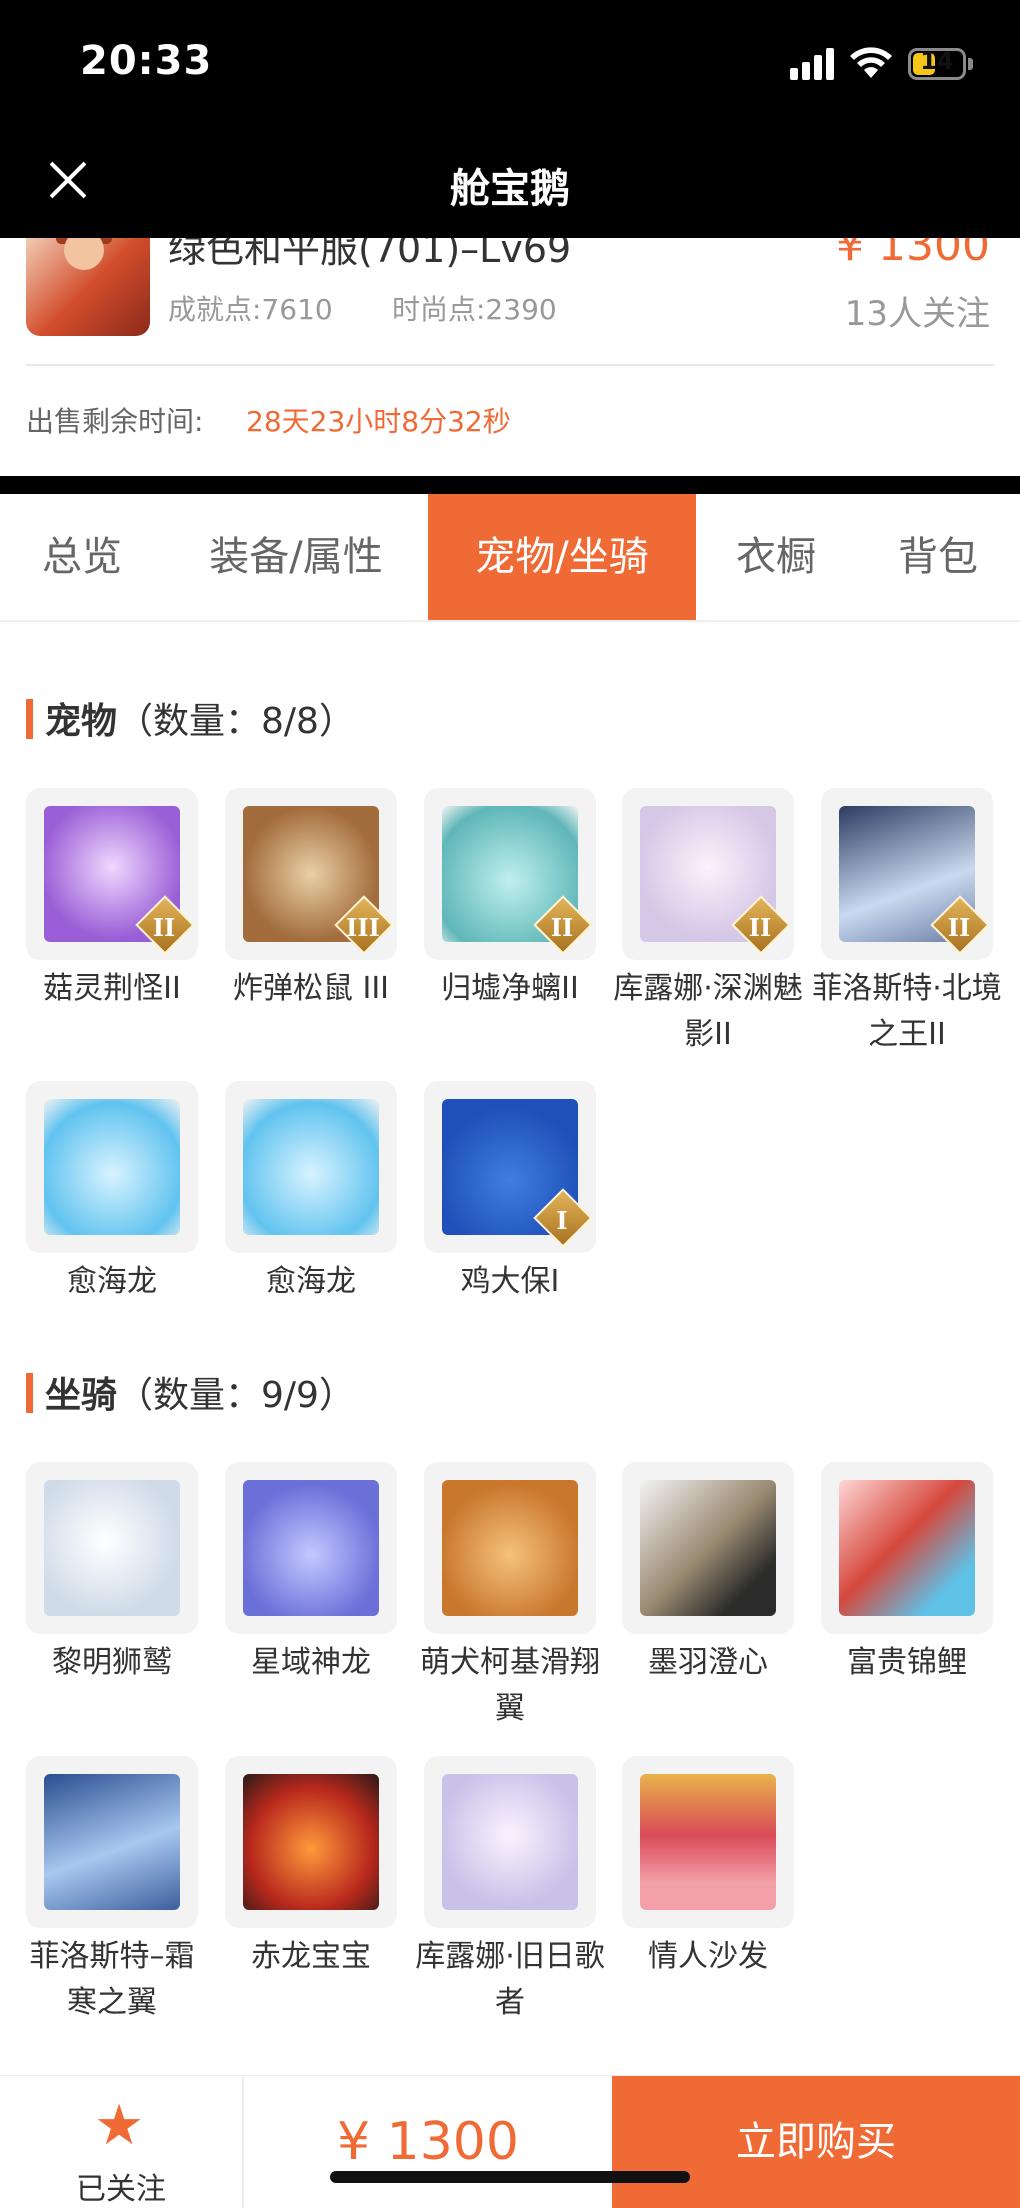 This screenshot has width=1020, height=2208. I want to click on wifi-icon, so click(871, 62).